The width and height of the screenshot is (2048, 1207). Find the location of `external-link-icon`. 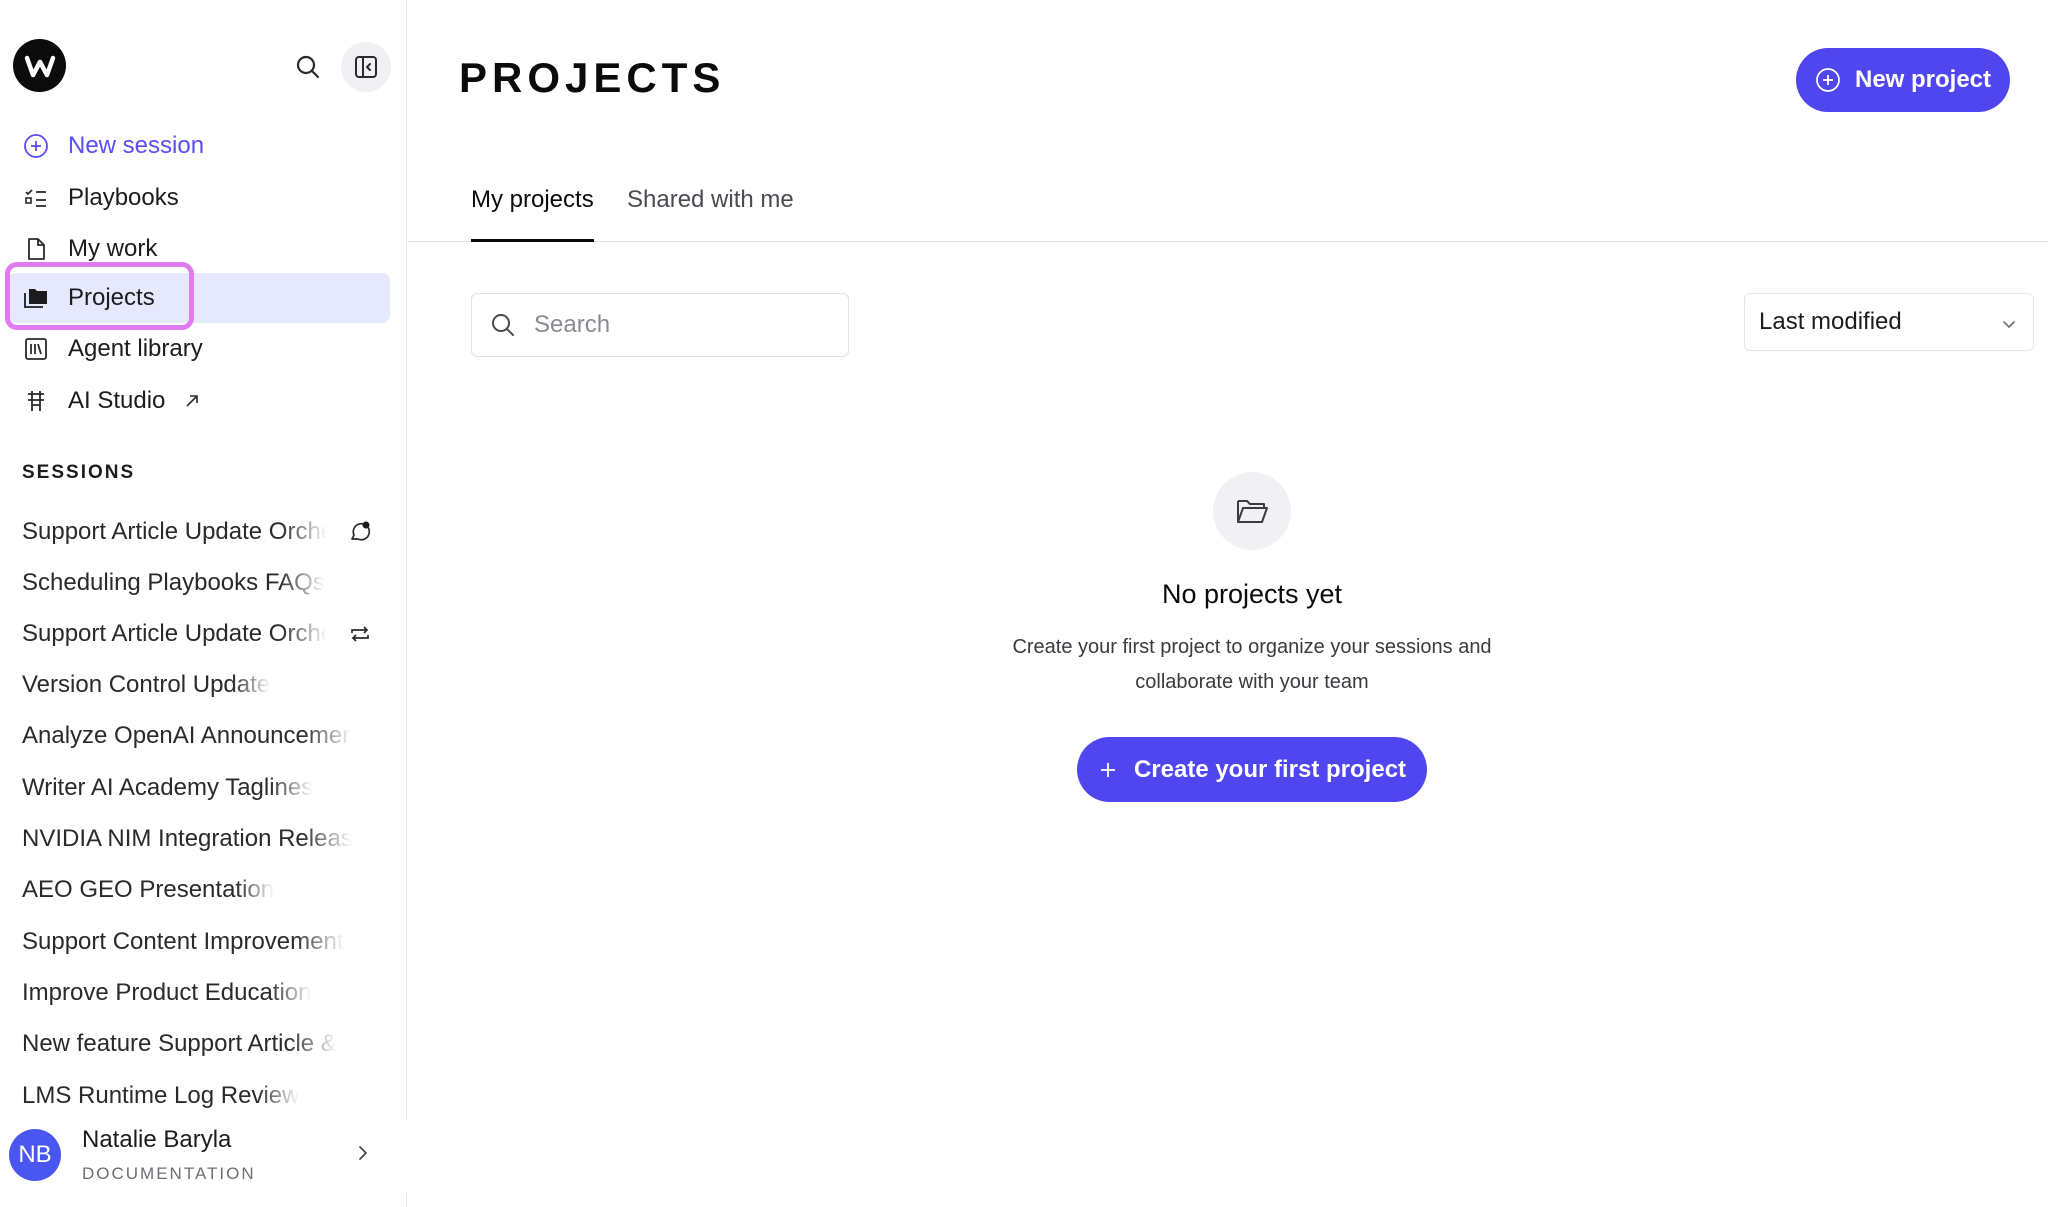

external-link-icon is located at coordinates (192, 401).